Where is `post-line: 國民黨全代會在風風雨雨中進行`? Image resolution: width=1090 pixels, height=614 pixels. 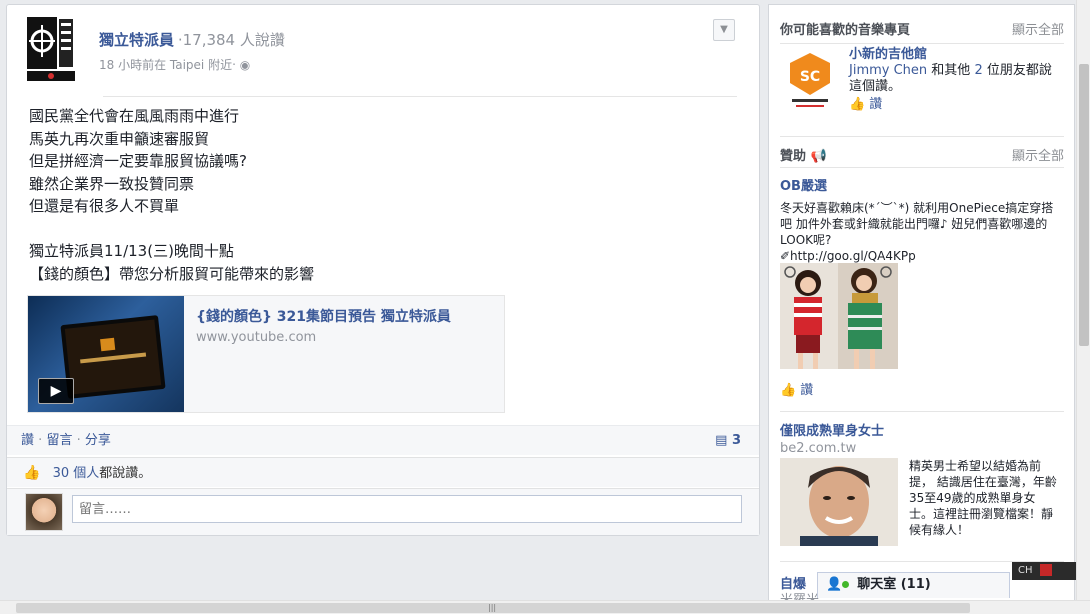 post-line: 國民黨全代會在風風雨雨中進行 is located at coordinates (134, 116).